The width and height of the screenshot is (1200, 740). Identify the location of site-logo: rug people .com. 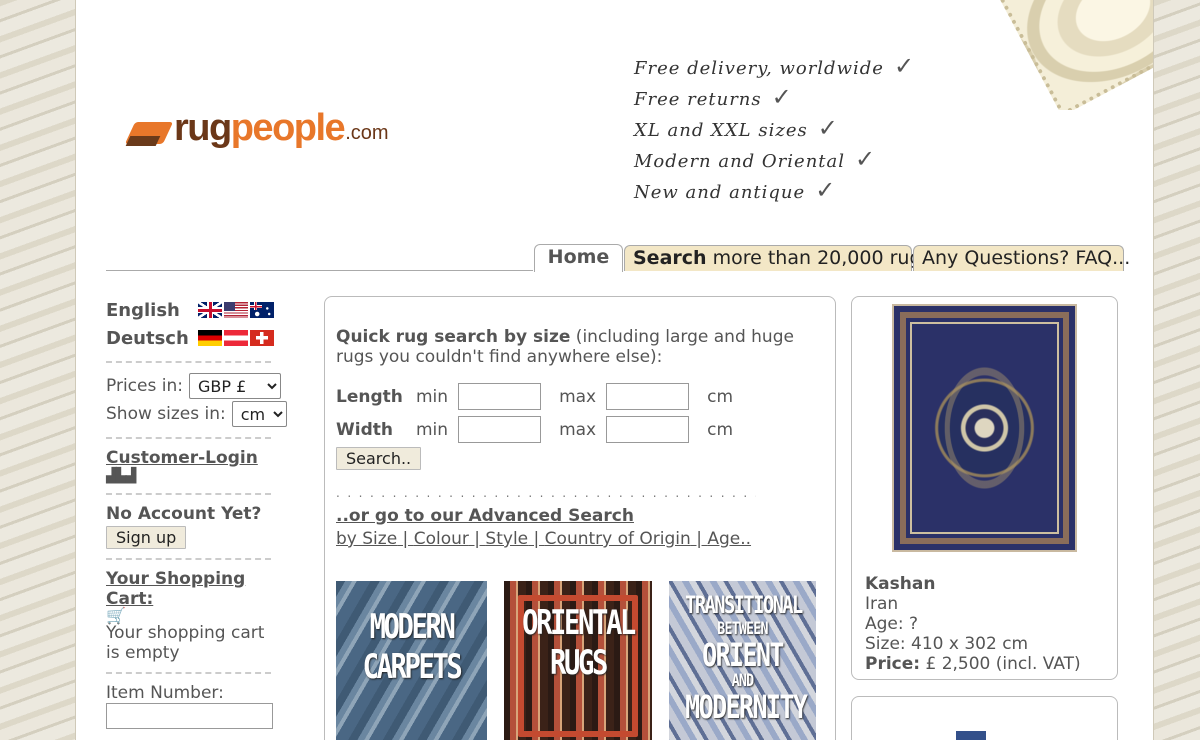
(258, 126).